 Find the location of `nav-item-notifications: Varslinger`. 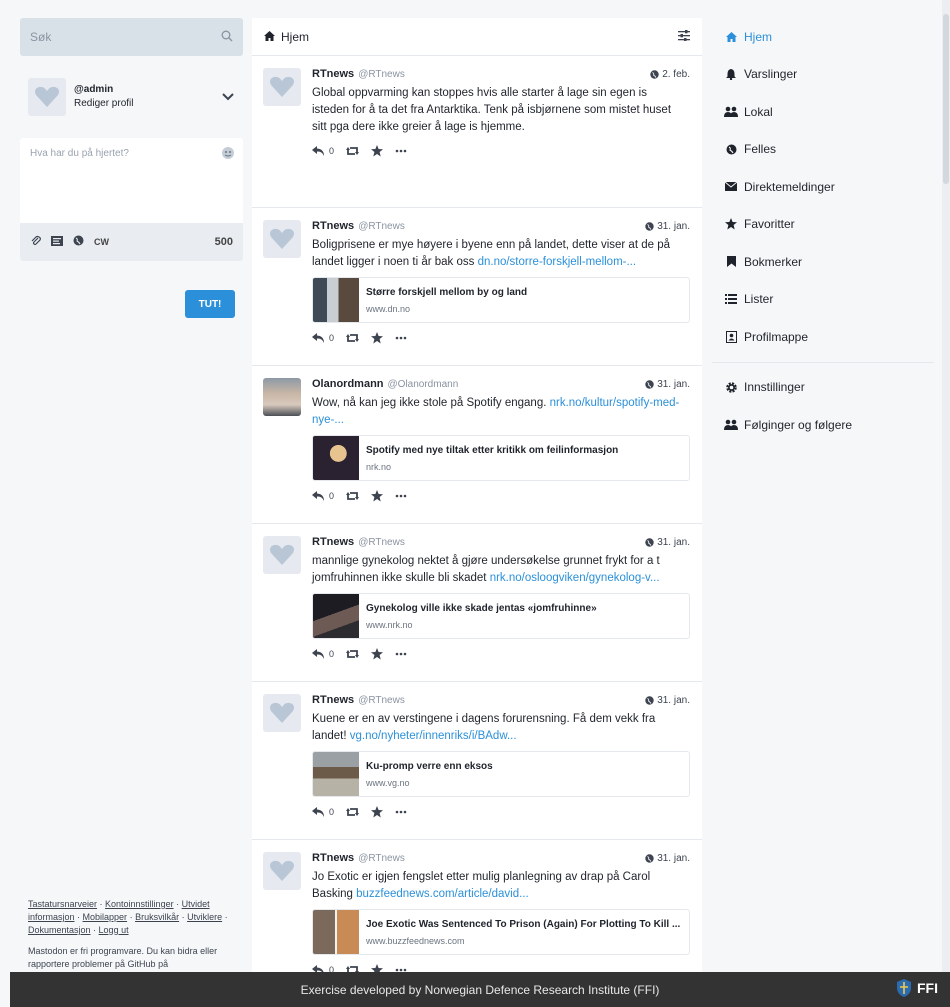

nav-item-notifications: Varslinger is located at coordinates (823, 75).